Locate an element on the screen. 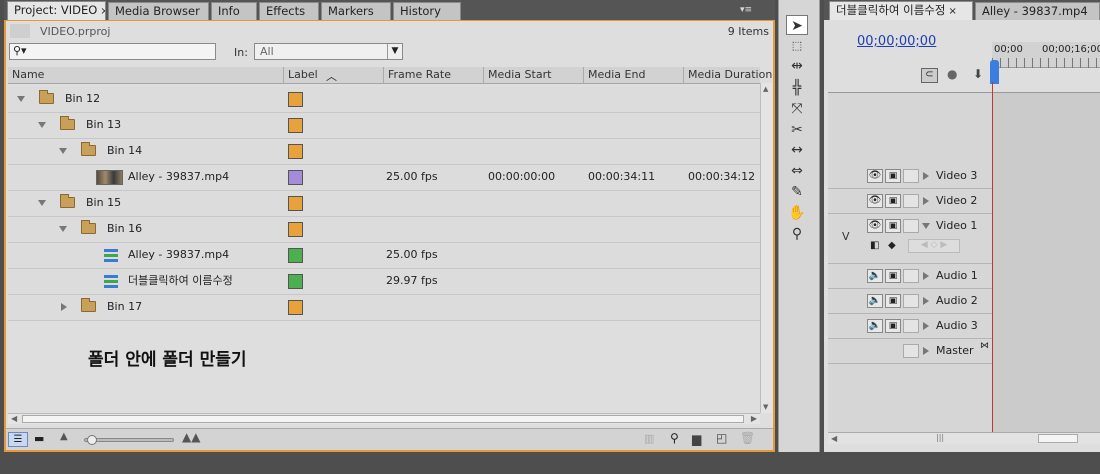  track-audio-1: 🔈 ▣ Audio 1 is located at coordinates (910, 276).